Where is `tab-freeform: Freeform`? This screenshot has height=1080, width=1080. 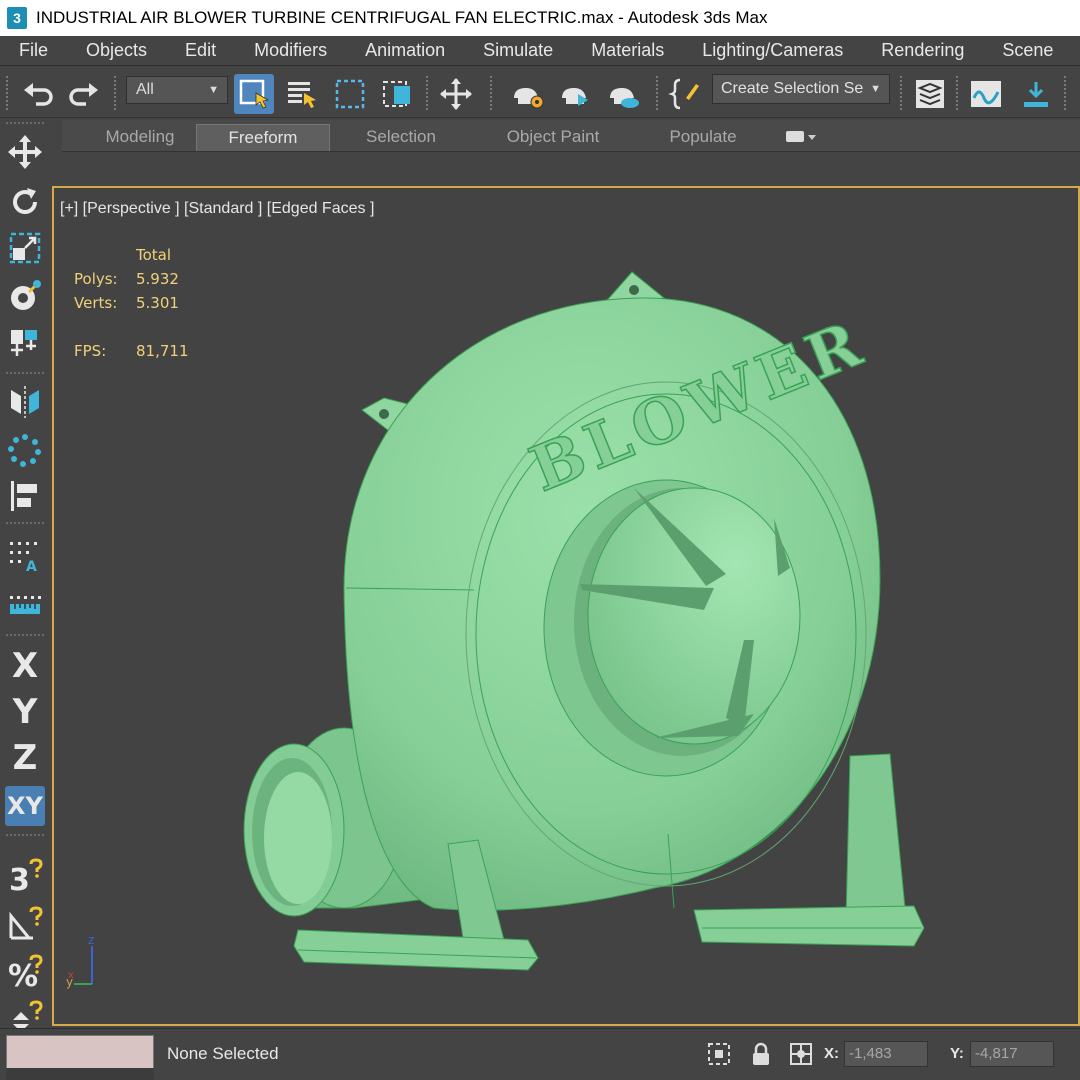
tab-freeform: Freeform is located at coordinates (263, 137).